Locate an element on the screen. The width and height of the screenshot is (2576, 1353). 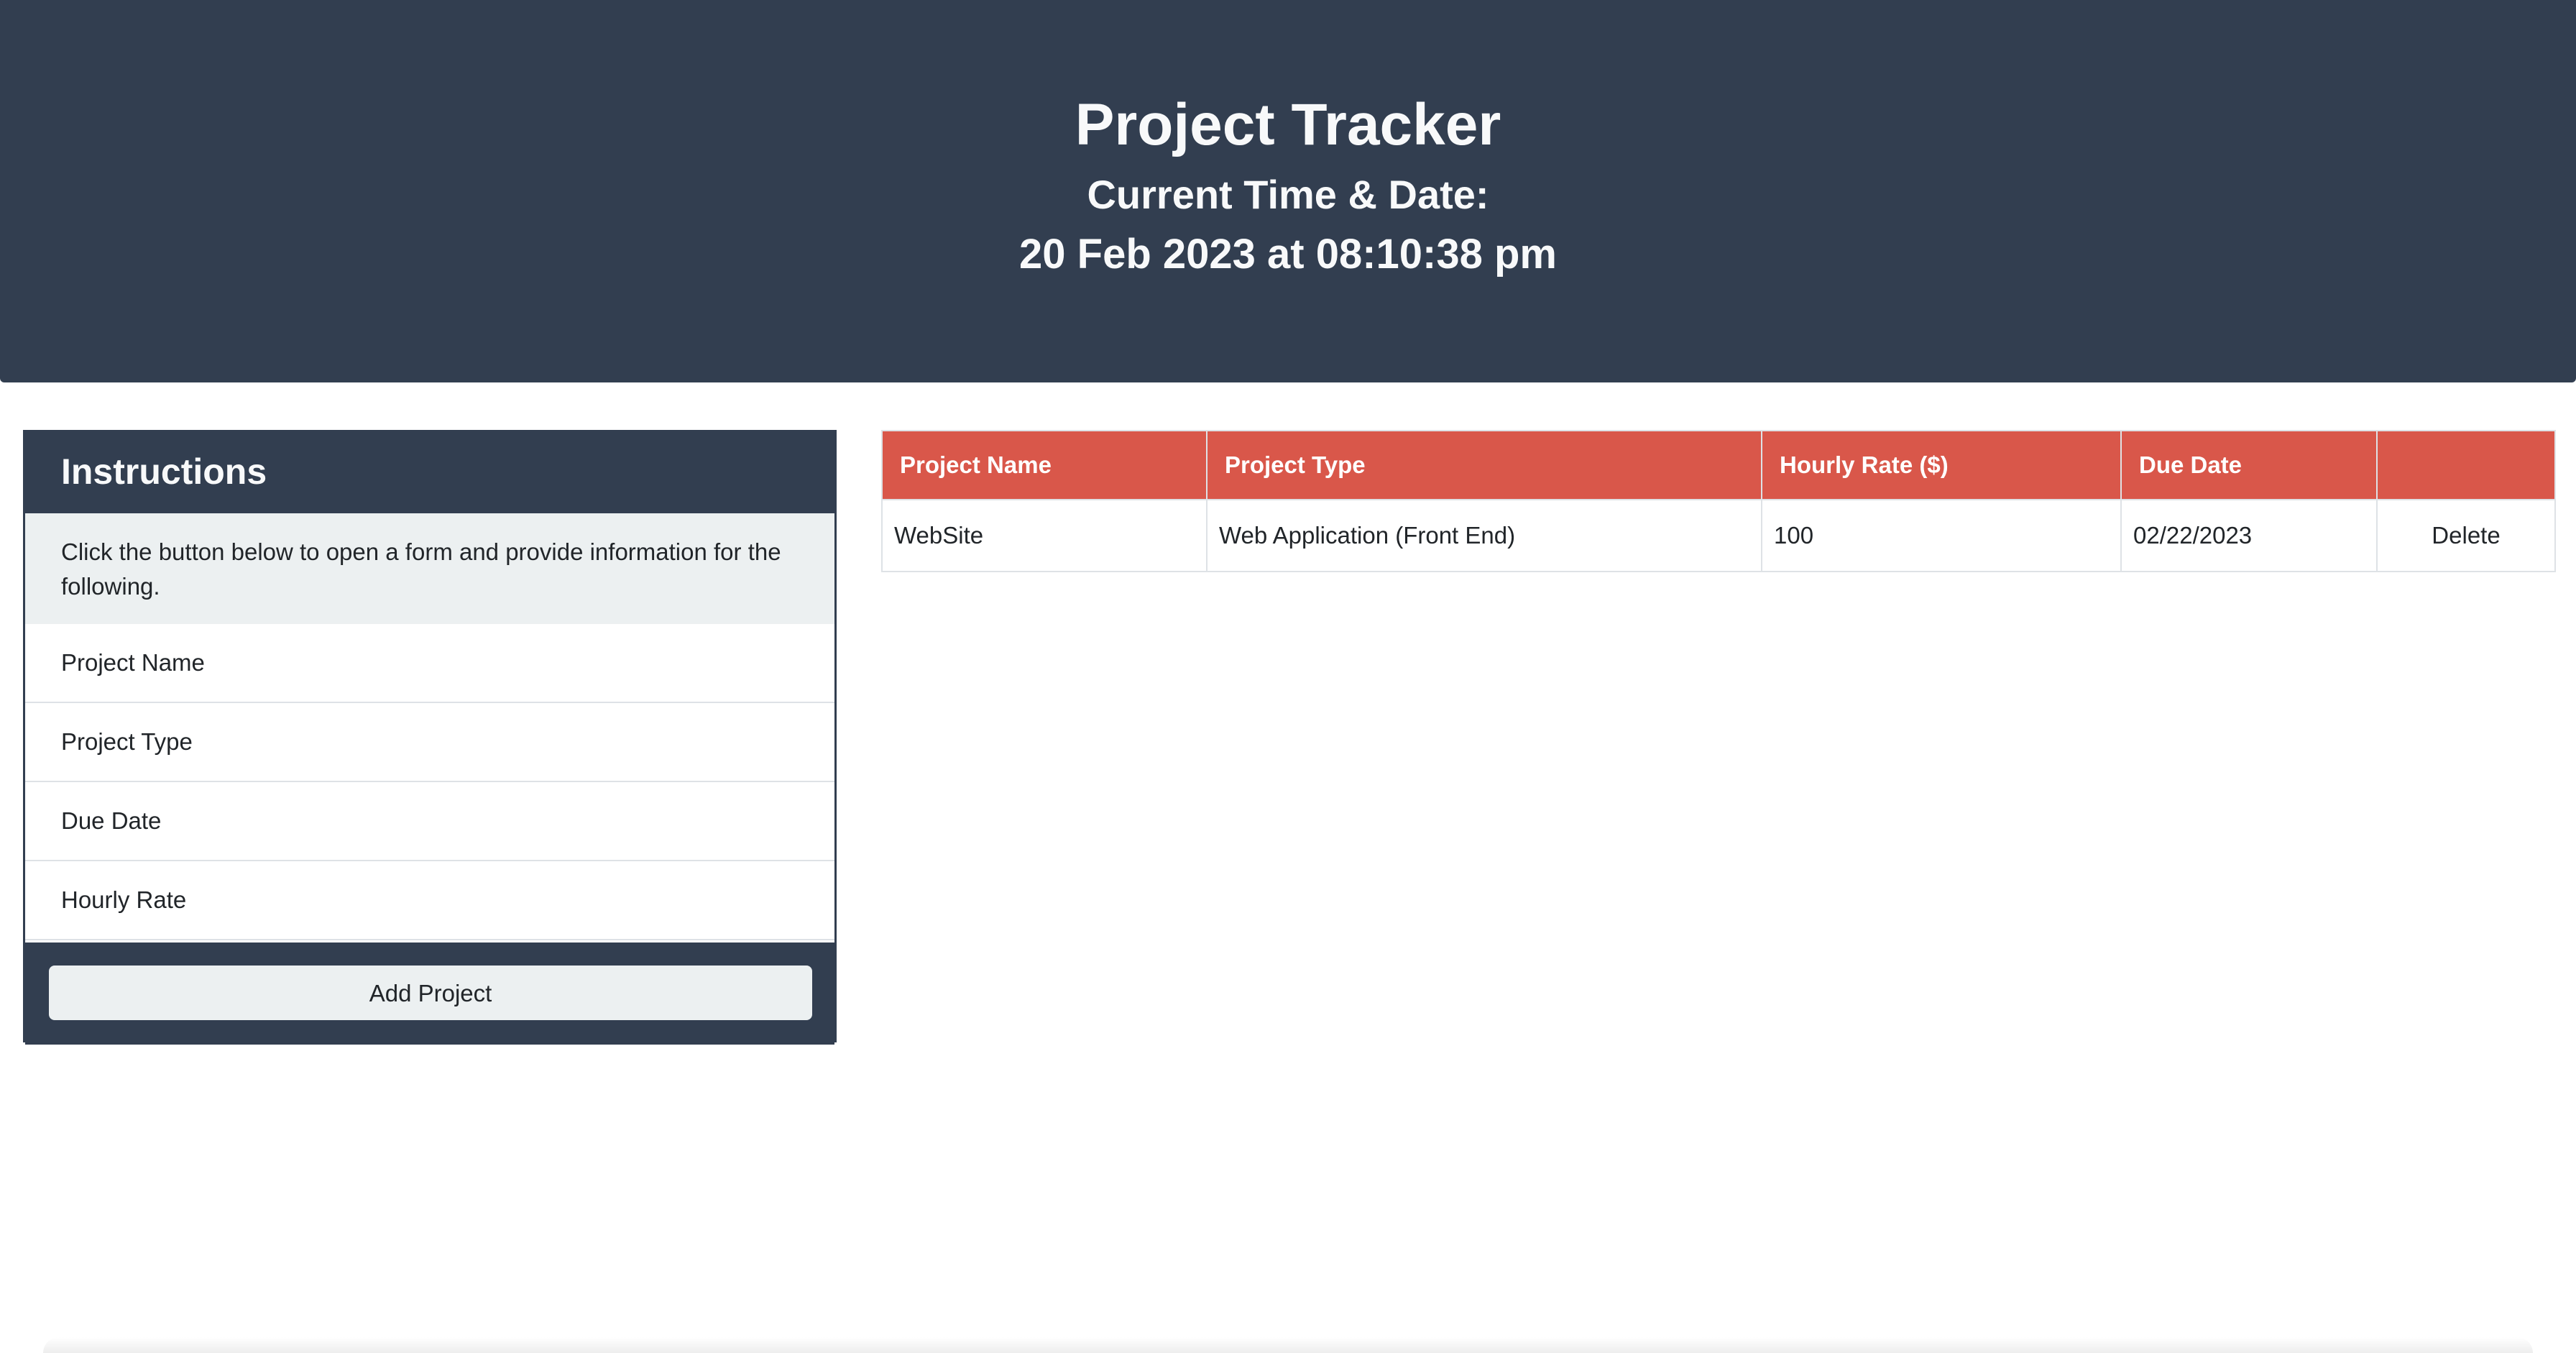
column-header-project-type: Project Type is located at coordinates (1484, 465).